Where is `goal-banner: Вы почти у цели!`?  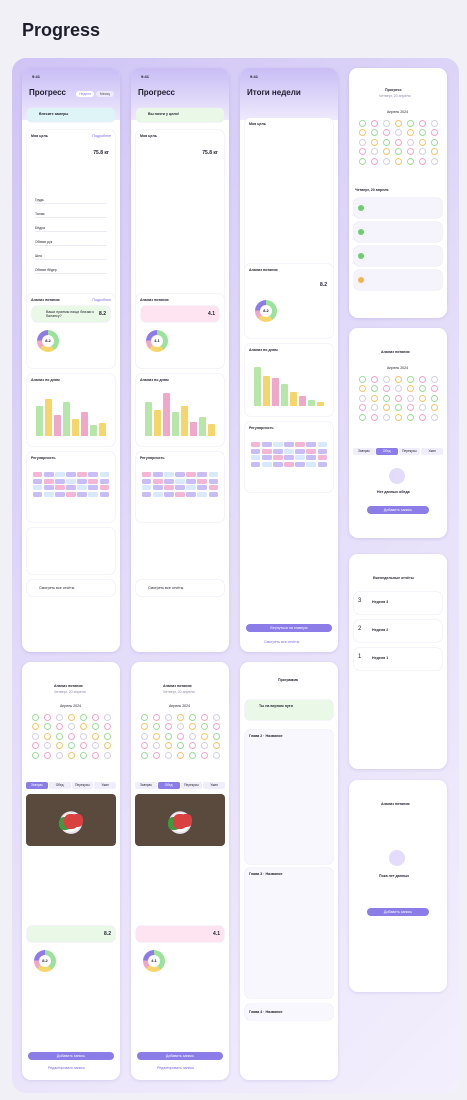 goal-banner: Вы почти у цели! is located at coordinates (180, 115).